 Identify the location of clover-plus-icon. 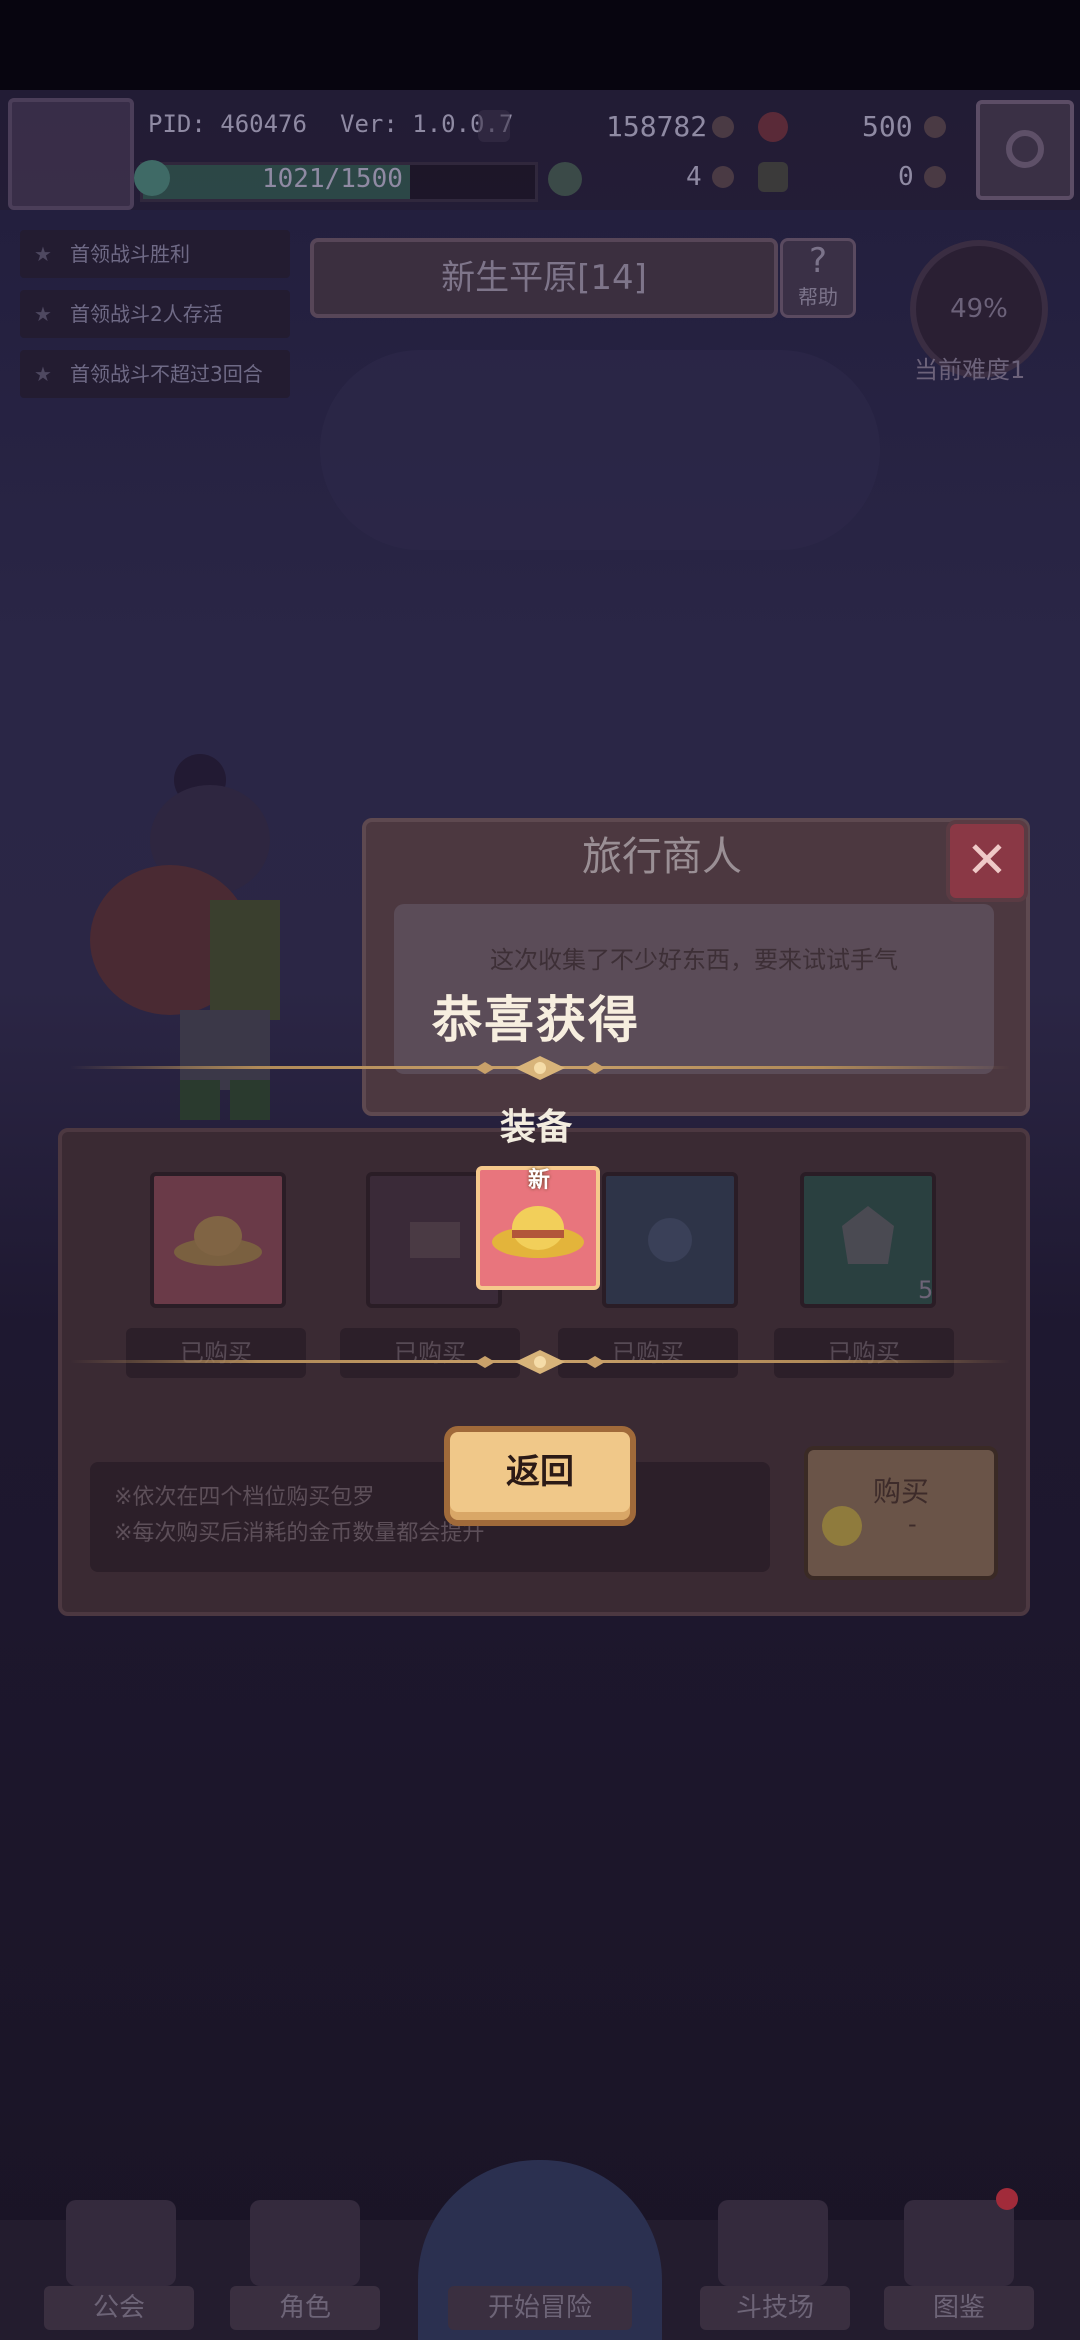
(723, 177).